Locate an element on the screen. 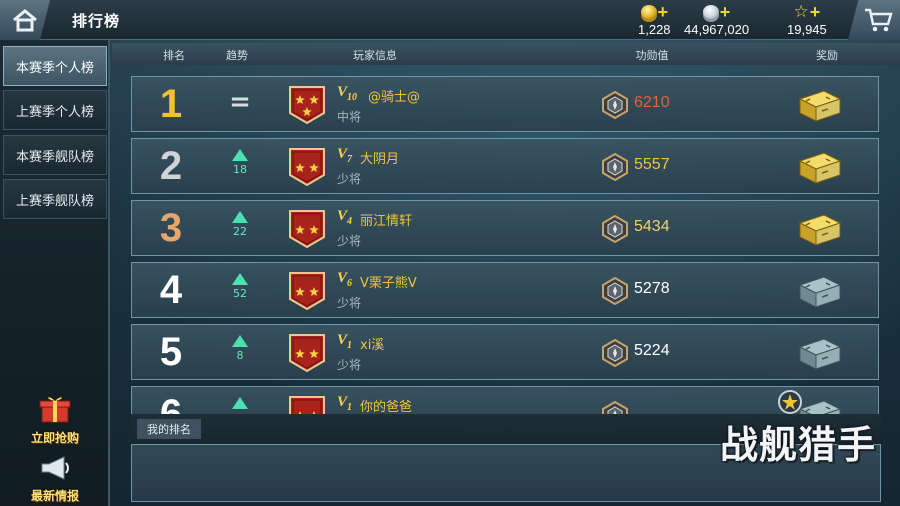 The height and width of the screenshot is (506, 900). rank-trend is located at coordinates (240, 402).